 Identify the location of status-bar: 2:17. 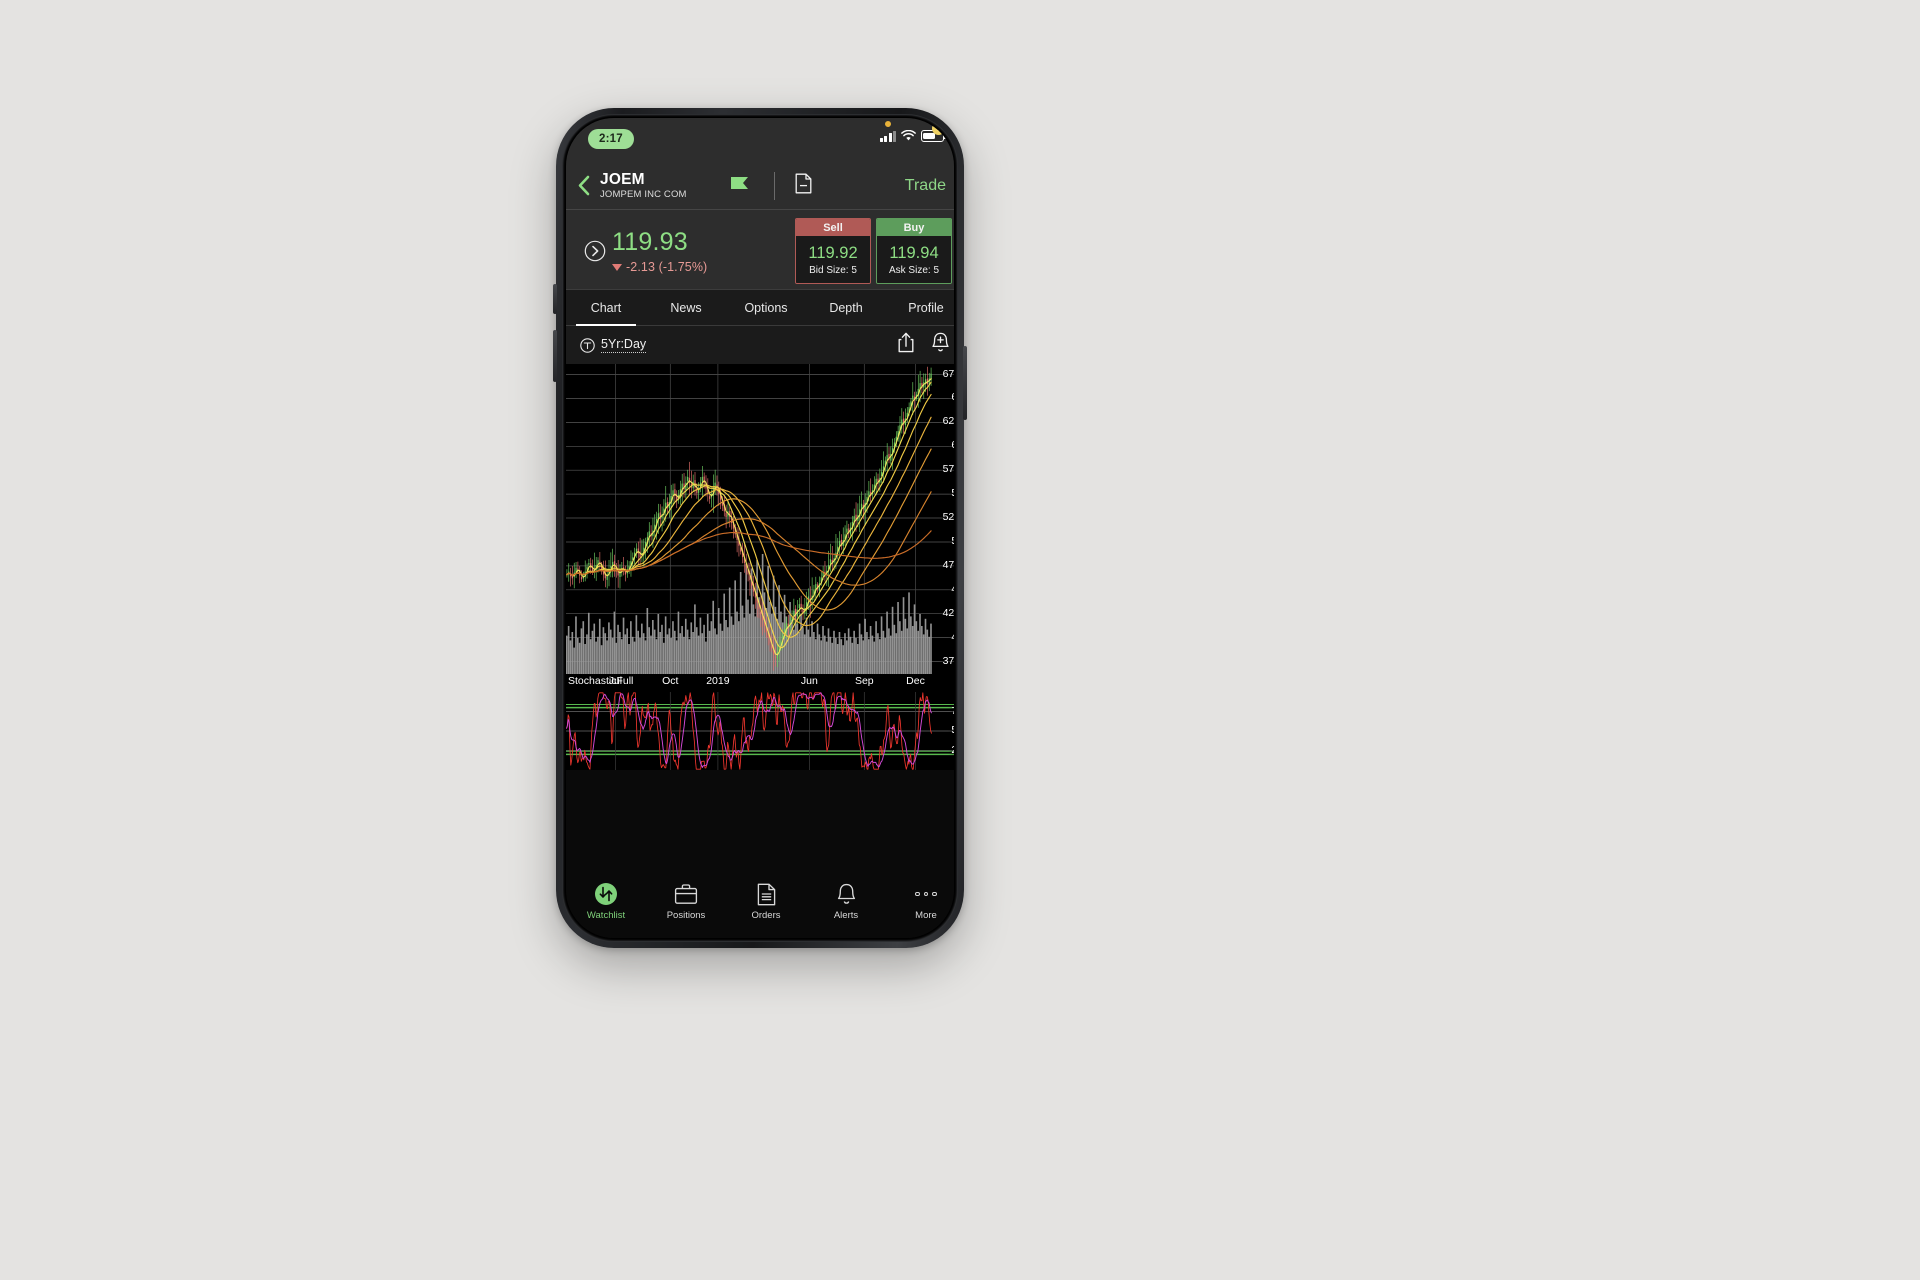
(760, 140).